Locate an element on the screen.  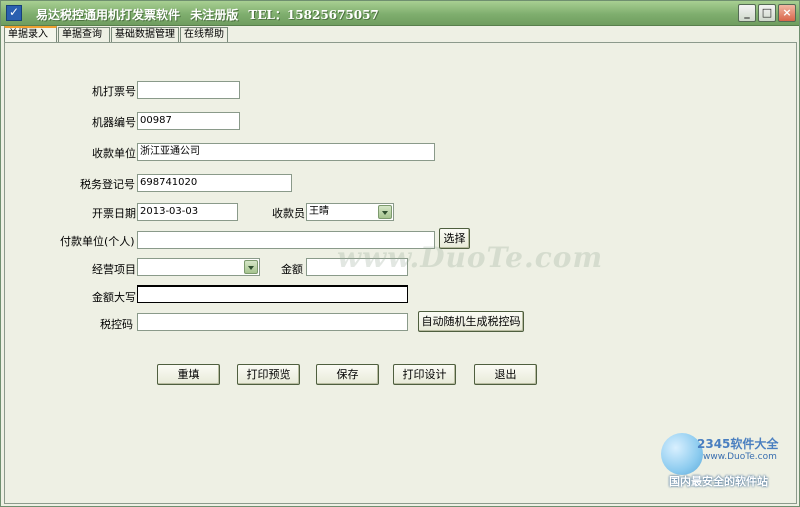
machine-no-label: 机器编号 is located at coordinates (114, 122).